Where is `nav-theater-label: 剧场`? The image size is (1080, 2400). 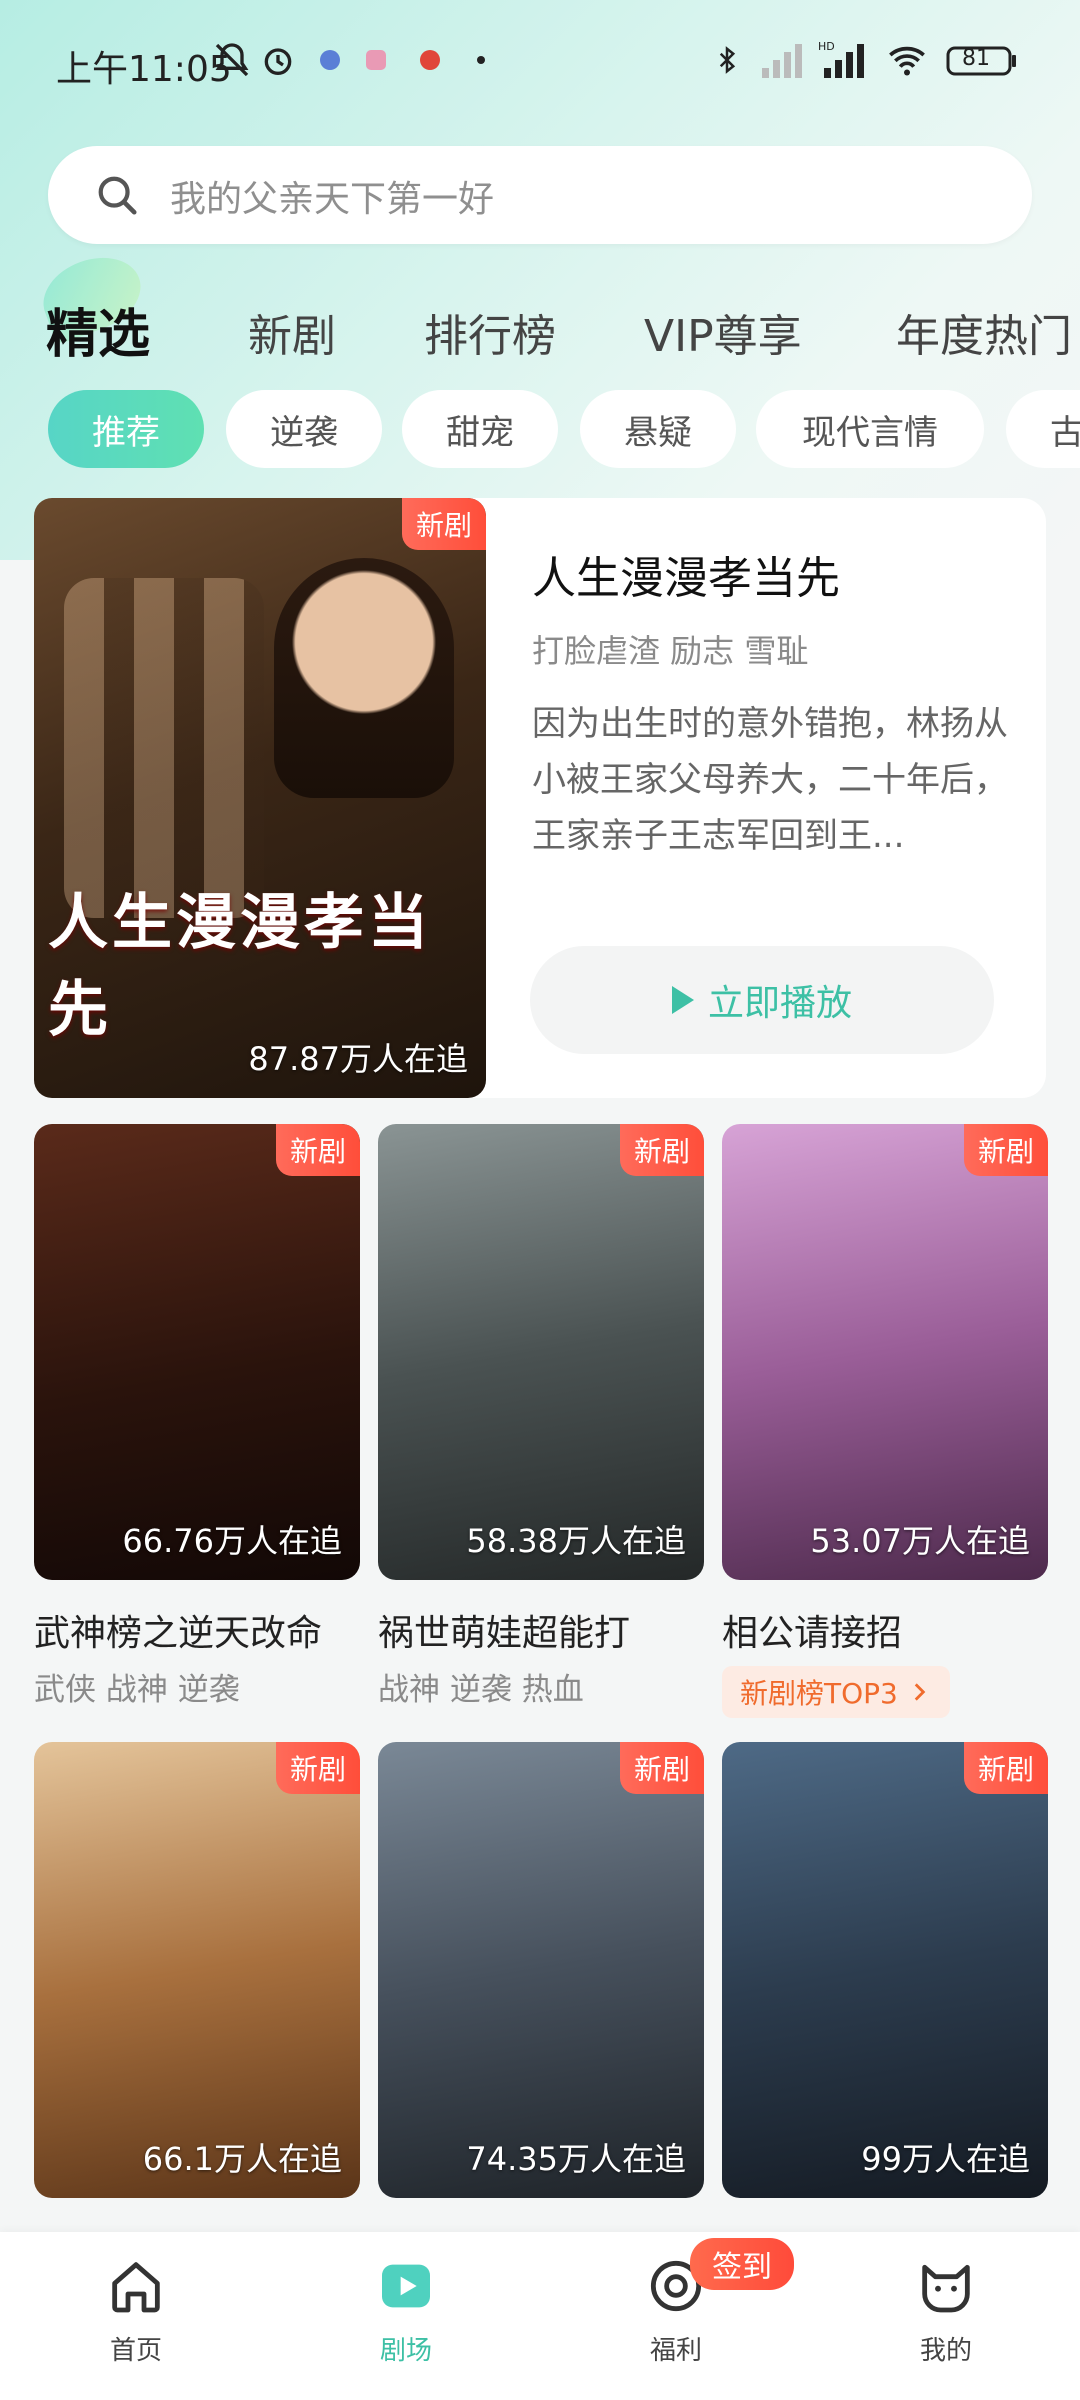
nav-theater-label: 剧场 is located at coordinates (405, 2351).